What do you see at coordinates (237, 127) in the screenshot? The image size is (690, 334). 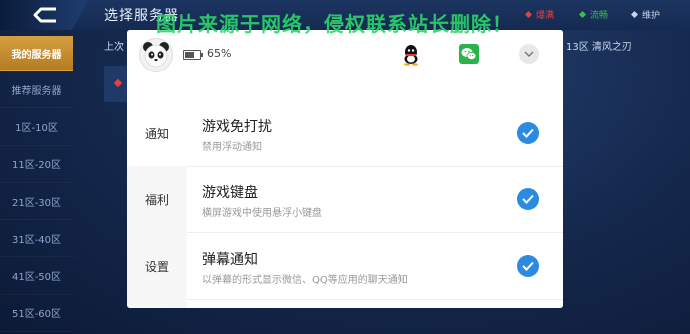 I see `option-title: 游戏免打扰` at bounding box center [237, 127].